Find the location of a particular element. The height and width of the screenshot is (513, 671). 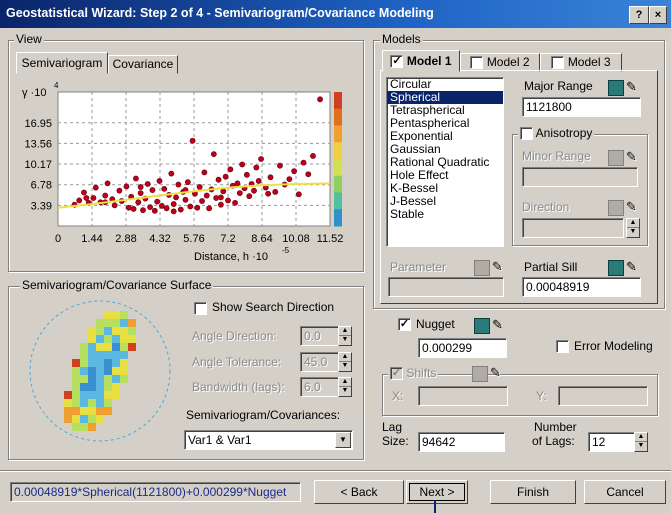

num-lags-label-line-2: of Lags: is located at coordinates (553, 441).